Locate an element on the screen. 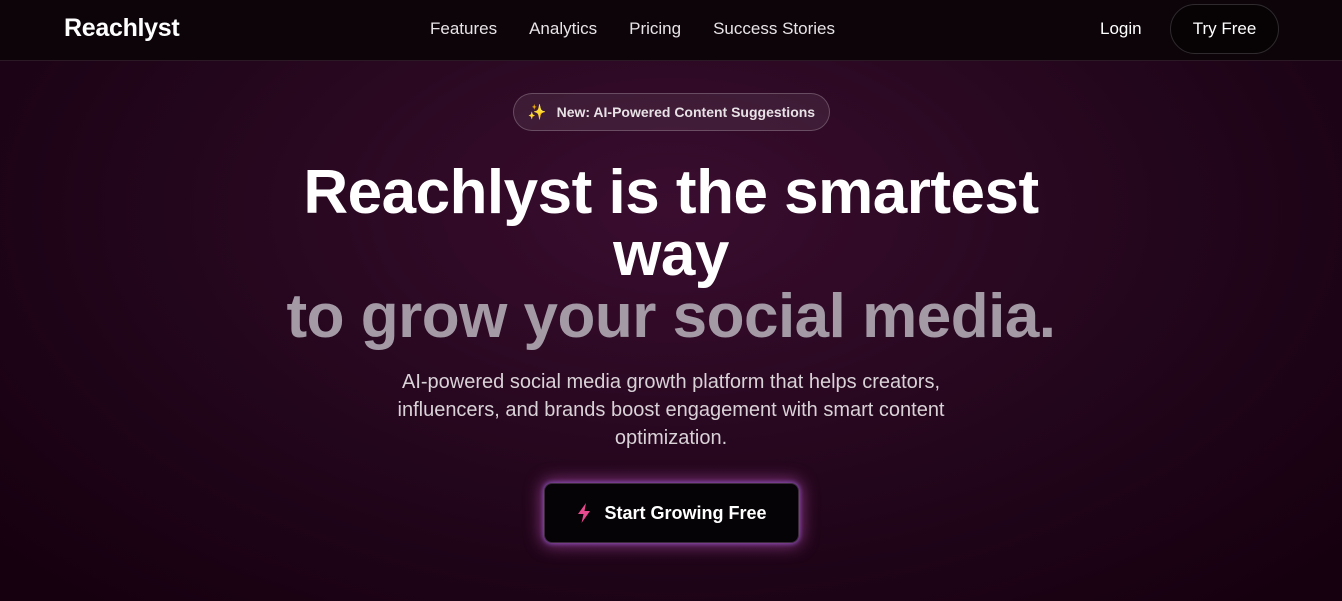 This screenshot has height=601, width=1342. lightning-bolt-icon is located at coordinates (584, 513).